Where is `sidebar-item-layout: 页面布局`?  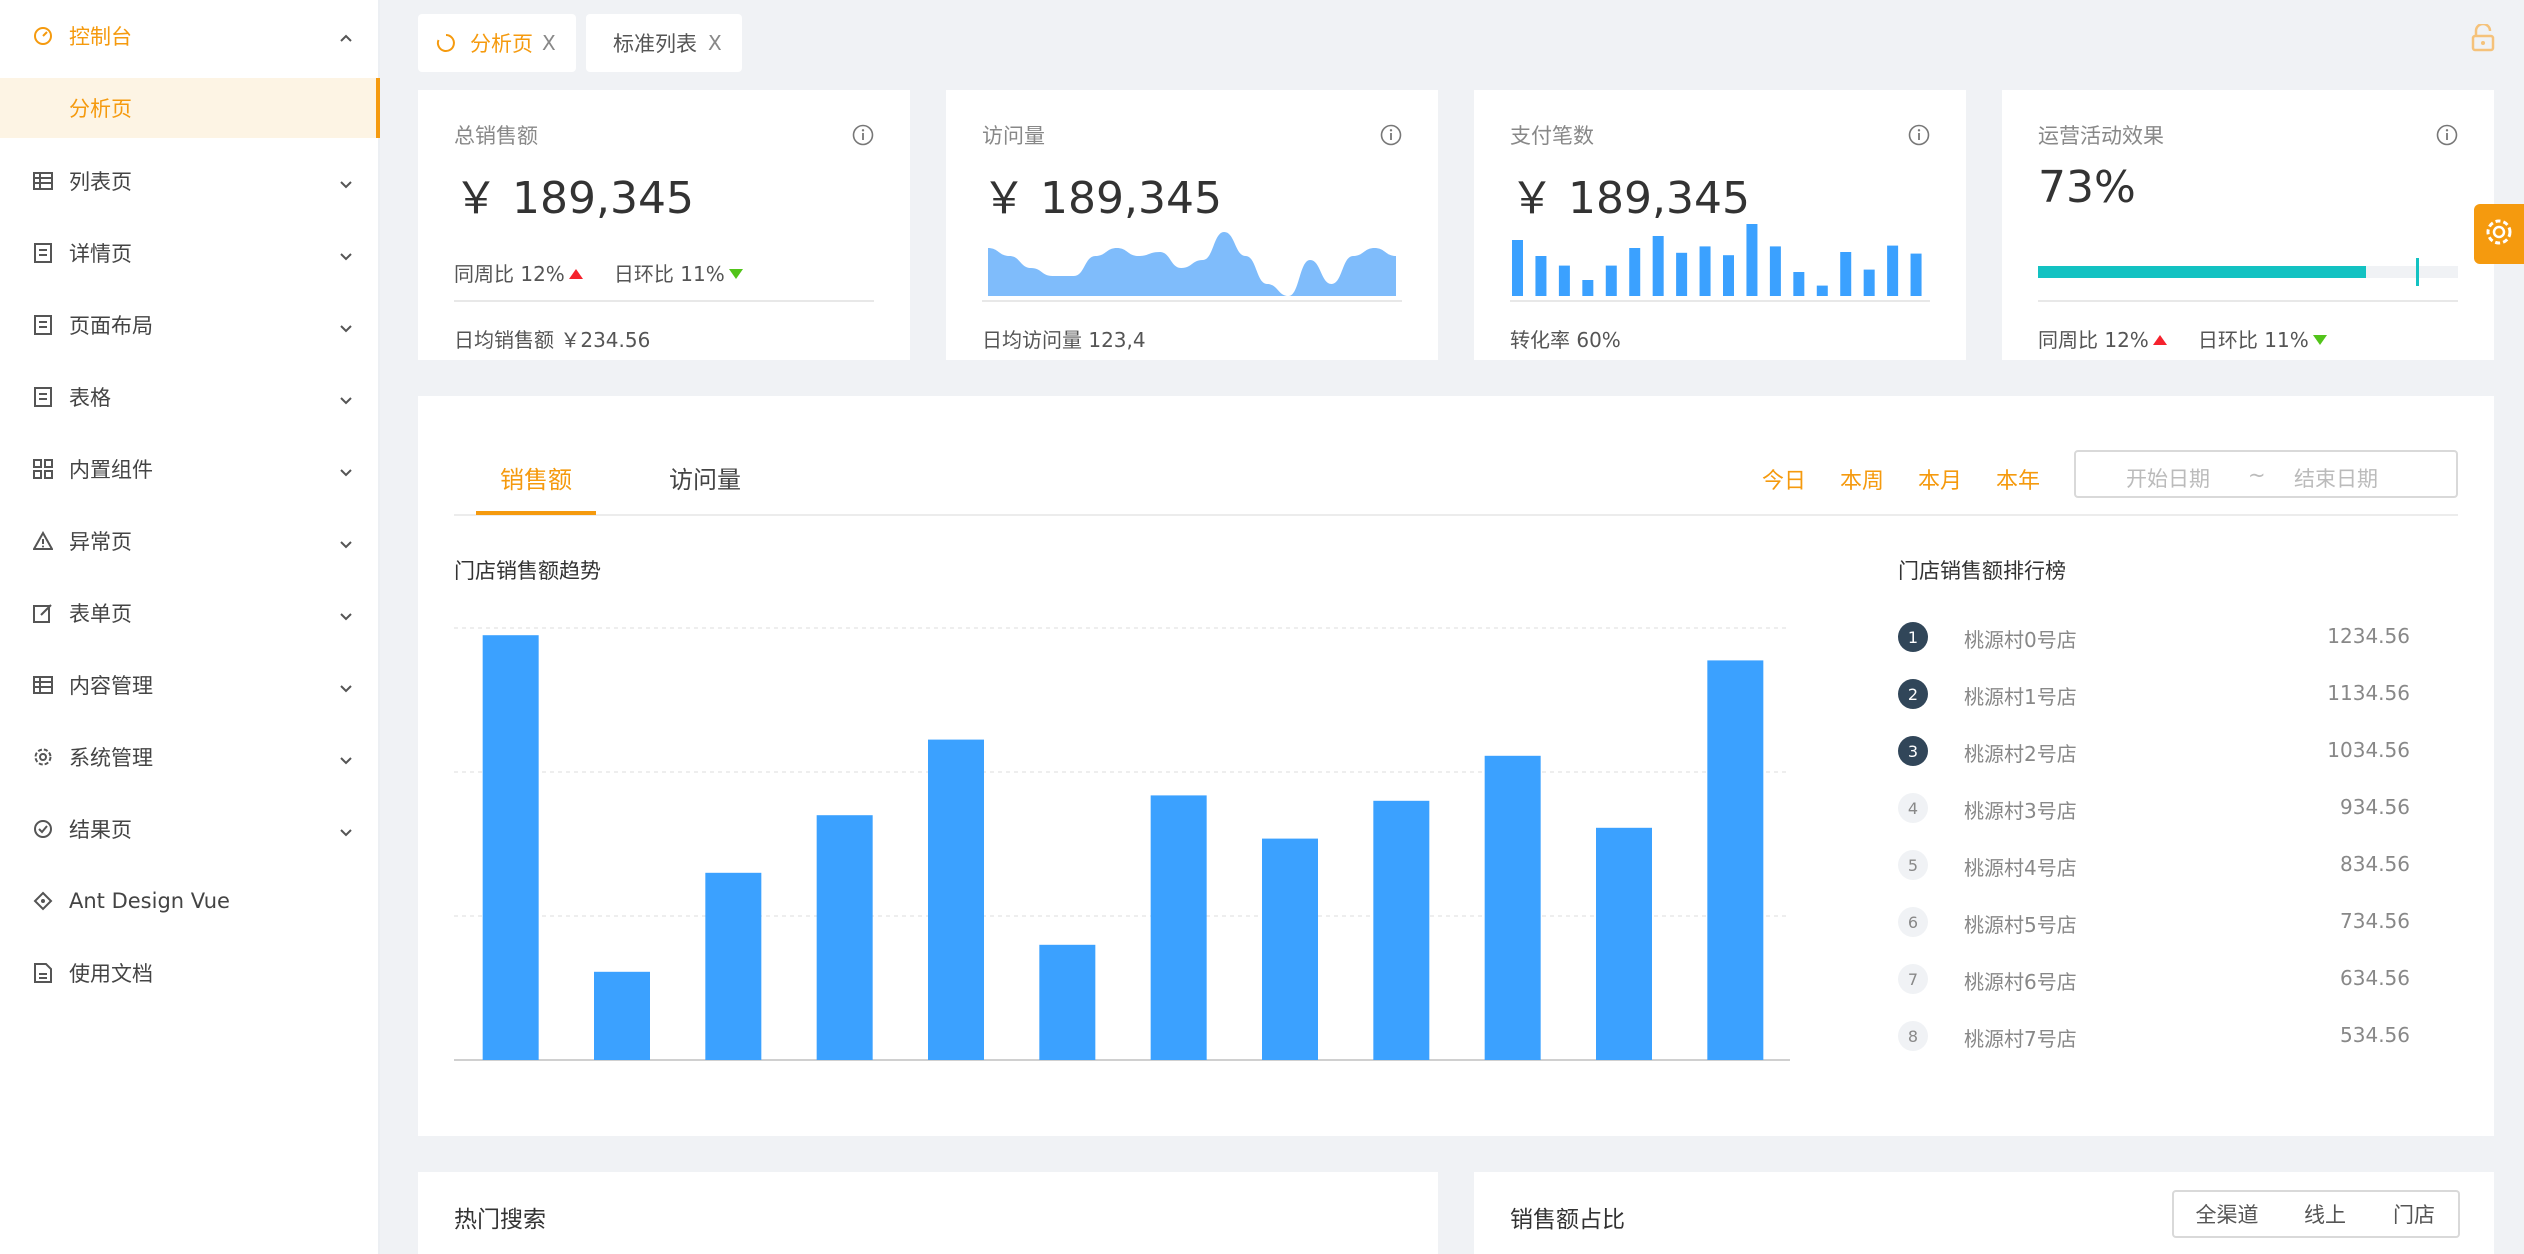
sidebar-item-layout: 页面布局 is located at coordinates (190, 325).